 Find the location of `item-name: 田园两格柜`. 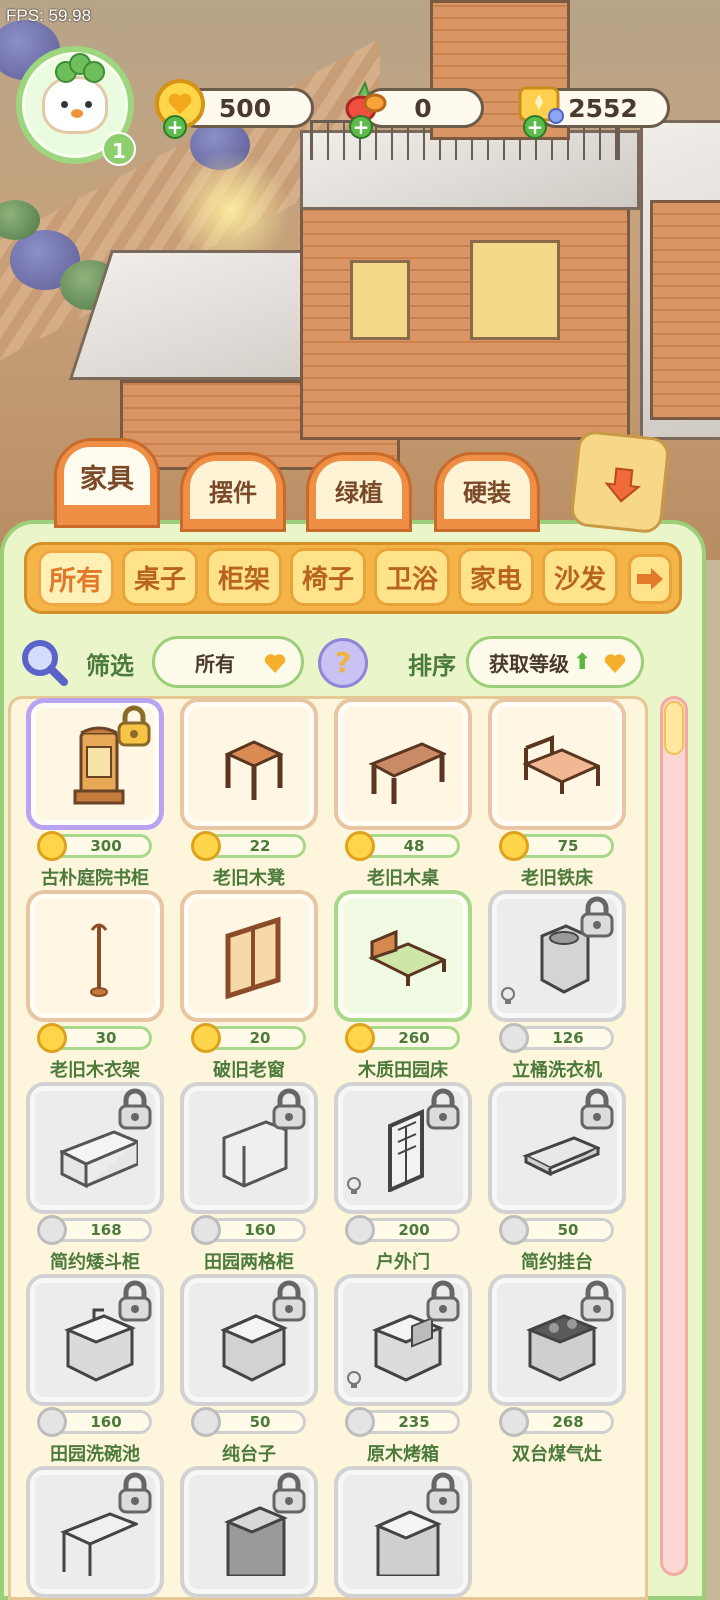

item-name: 田园两格柜 is located at coordinates (249, 1262).